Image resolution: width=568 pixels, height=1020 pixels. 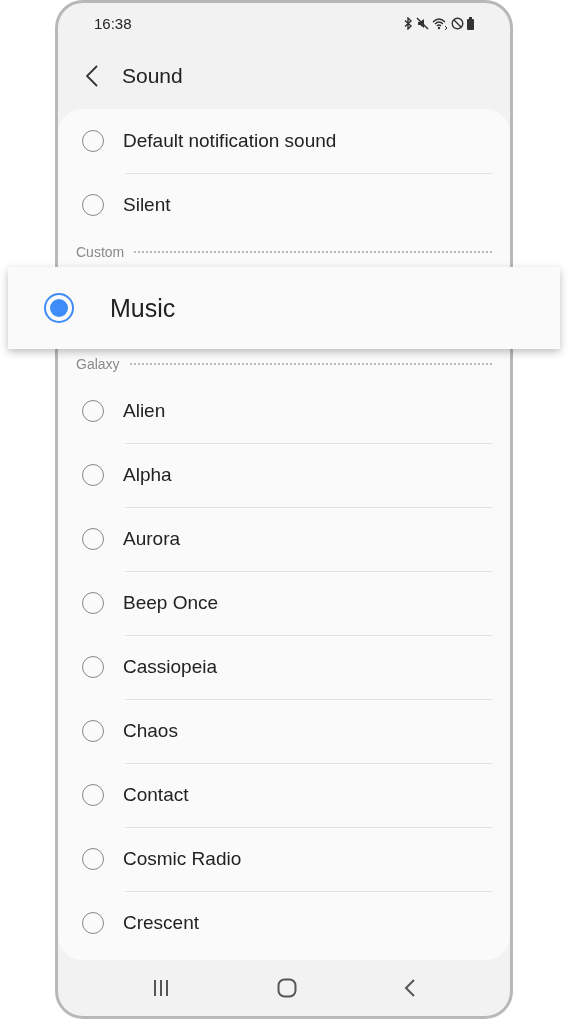 What do you see at coordinates (230, 141) in the screenshot?
I see `option-label: Default notification sound` at bounding box center [230, 141].